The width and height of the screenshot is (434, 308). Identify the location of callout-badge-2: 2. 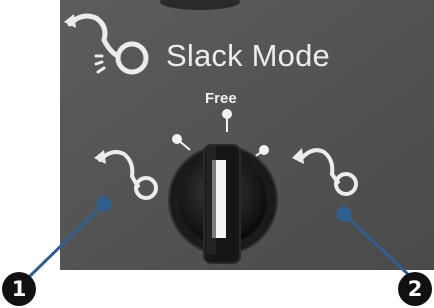
(415, 289).